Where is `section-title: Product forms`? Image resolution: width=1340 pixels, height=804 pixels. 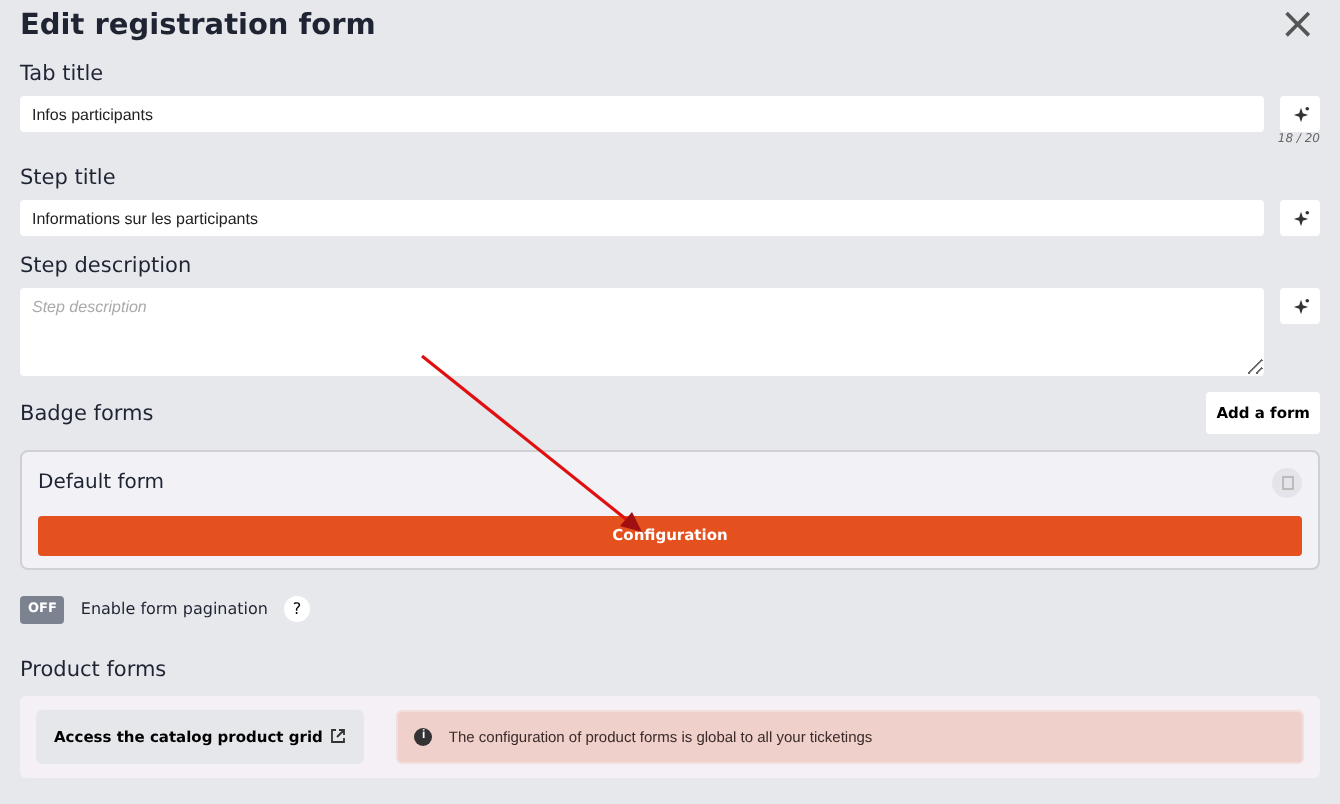
section-title: Product forms is located at coordinates (94, 669).